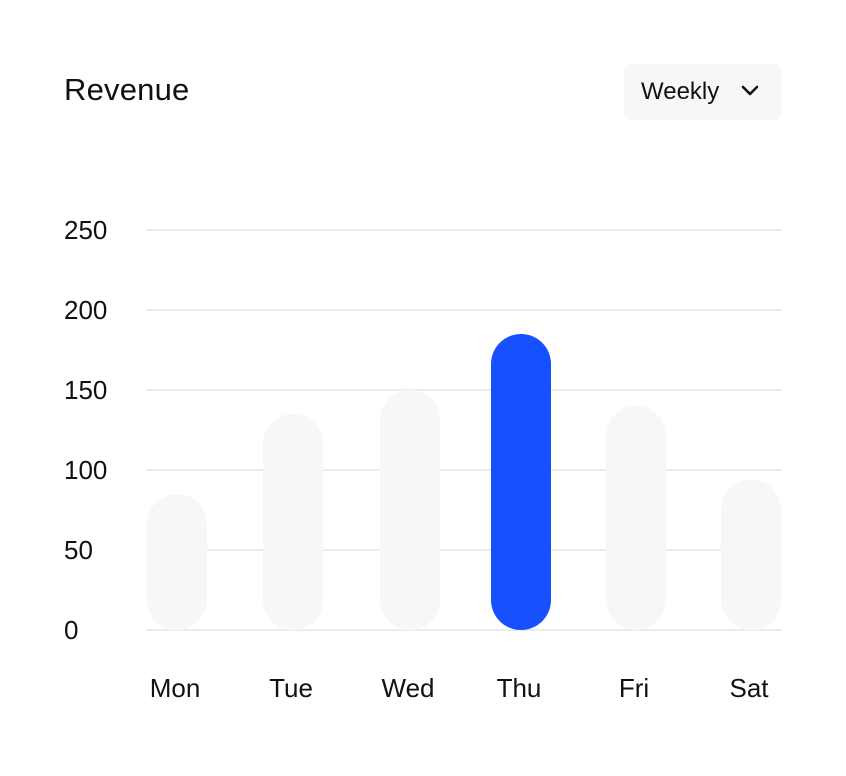 This screenshot has height=776, width=846. Describe the element at coordinates (293, 522) in the screenshot. I see `bar-tue` at that location.